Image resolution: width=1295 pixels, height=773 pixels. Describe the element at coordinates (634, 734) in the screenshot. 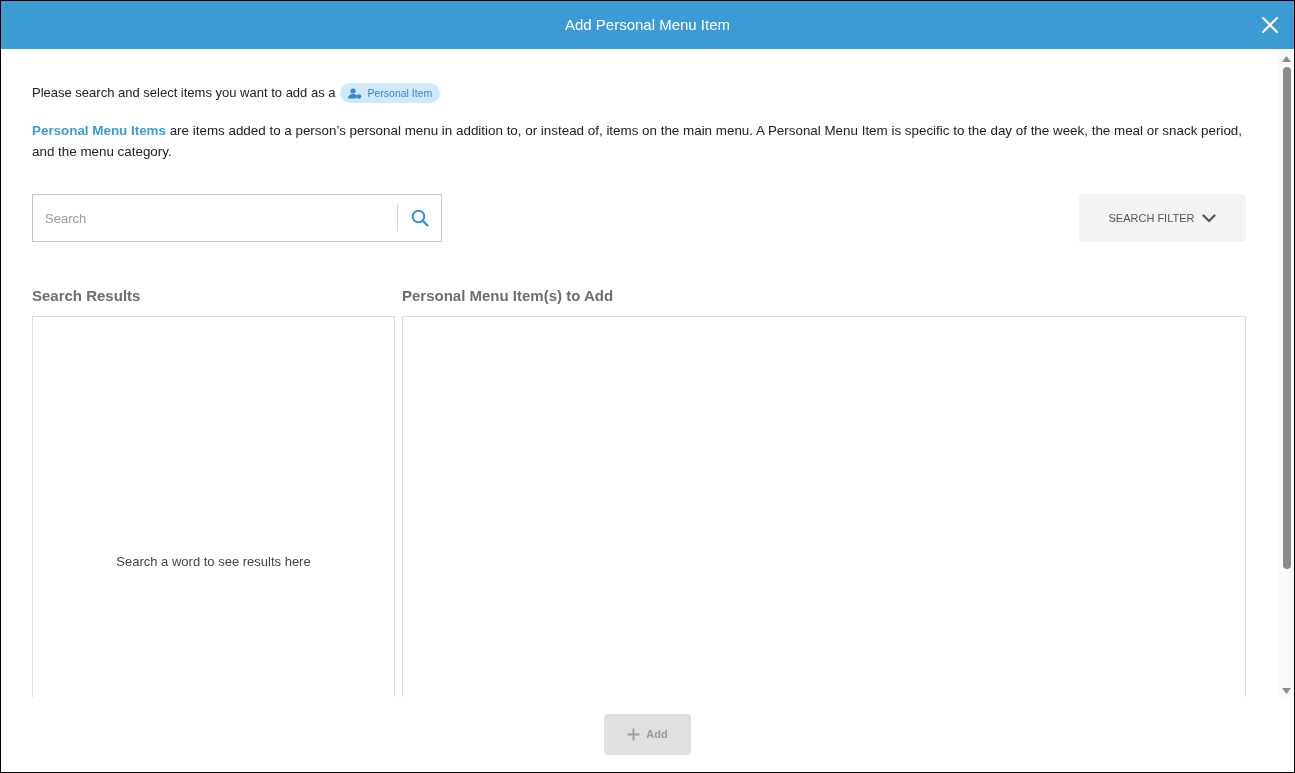

I see `plus-icon` at that location.